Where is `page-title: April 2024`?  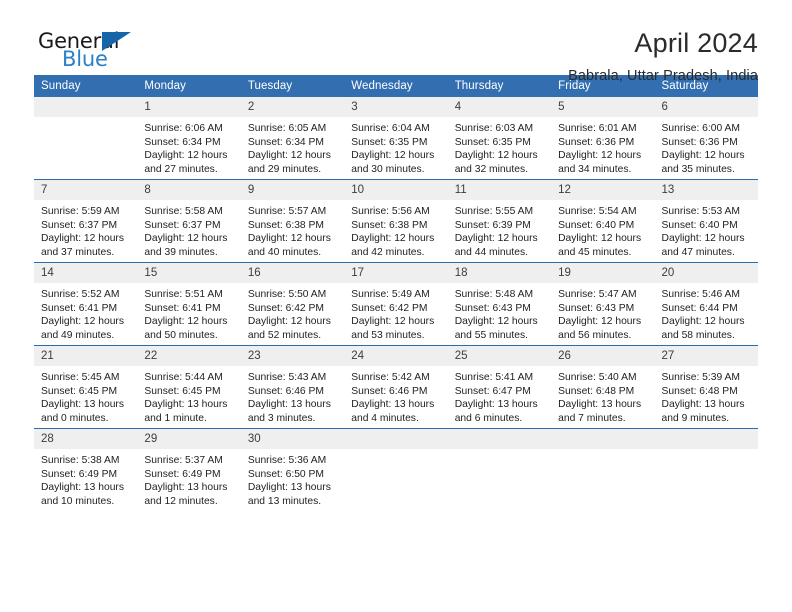 page-title: April 2024 is located at coordinates (696, 43).